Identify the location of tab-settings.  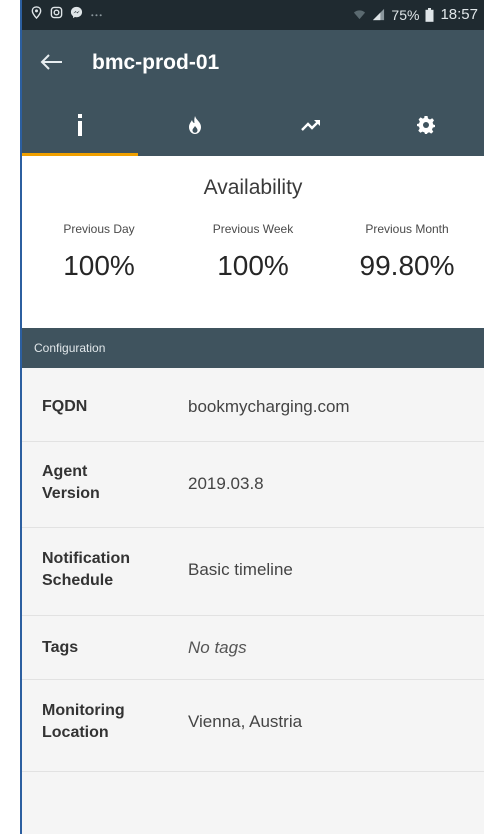
(426, 125).